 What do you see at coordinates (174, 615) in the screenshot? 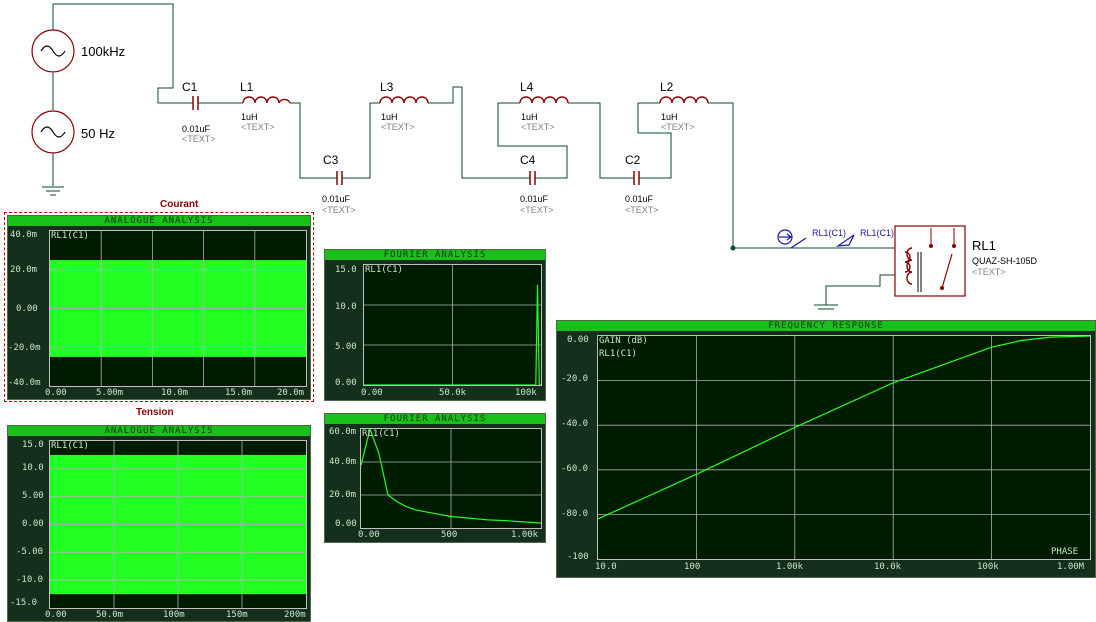
I see `x-tick-label: 100m` at bounding box center [174, 615].